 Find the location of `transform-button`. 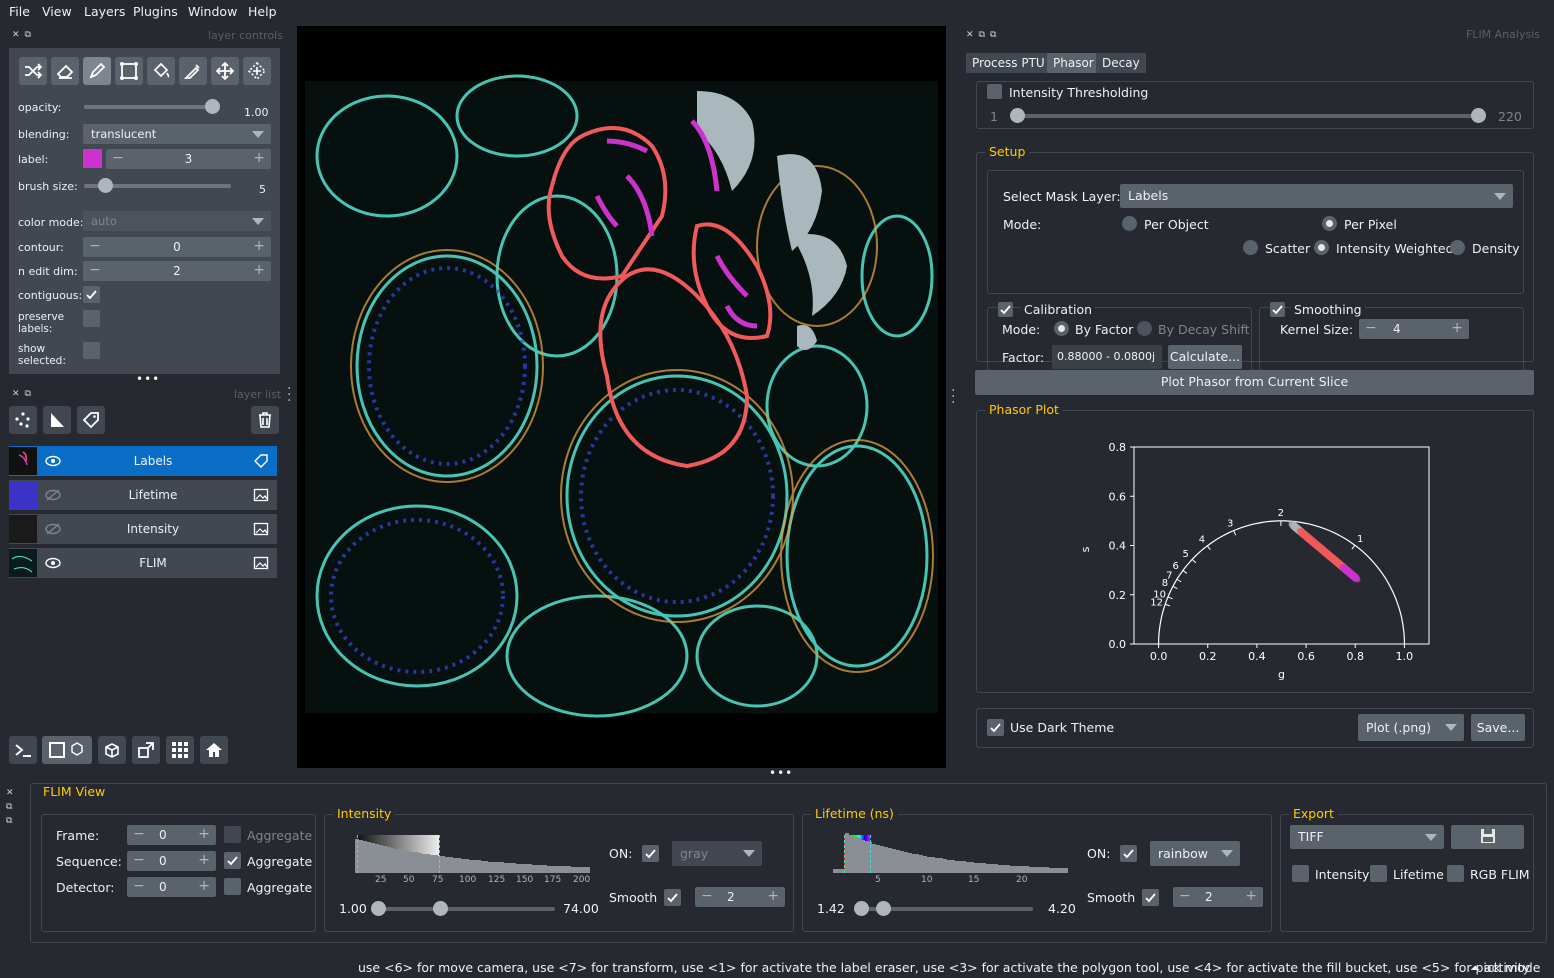

transform-button is located at coordinates (257, 71).